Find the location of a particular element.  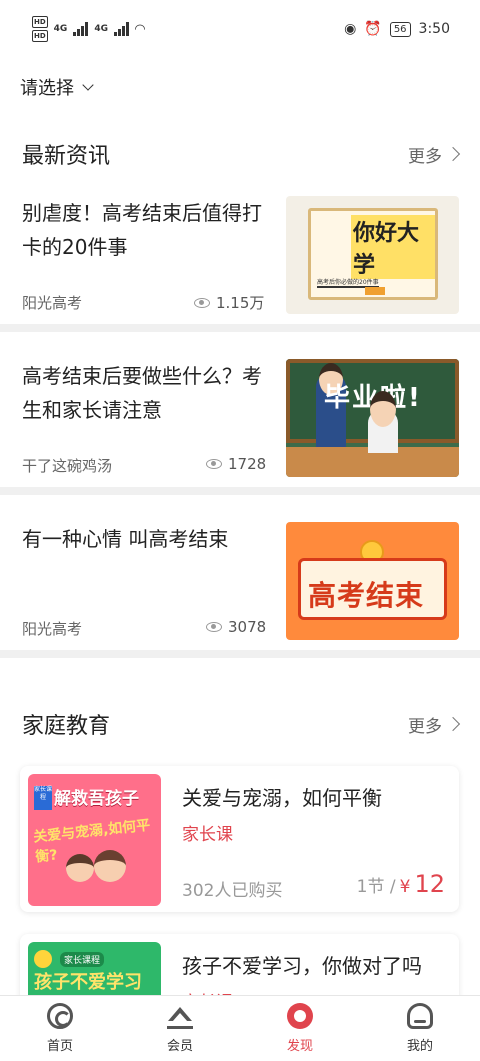

selector-label: 请选择 is located at coordinates (47, 88).